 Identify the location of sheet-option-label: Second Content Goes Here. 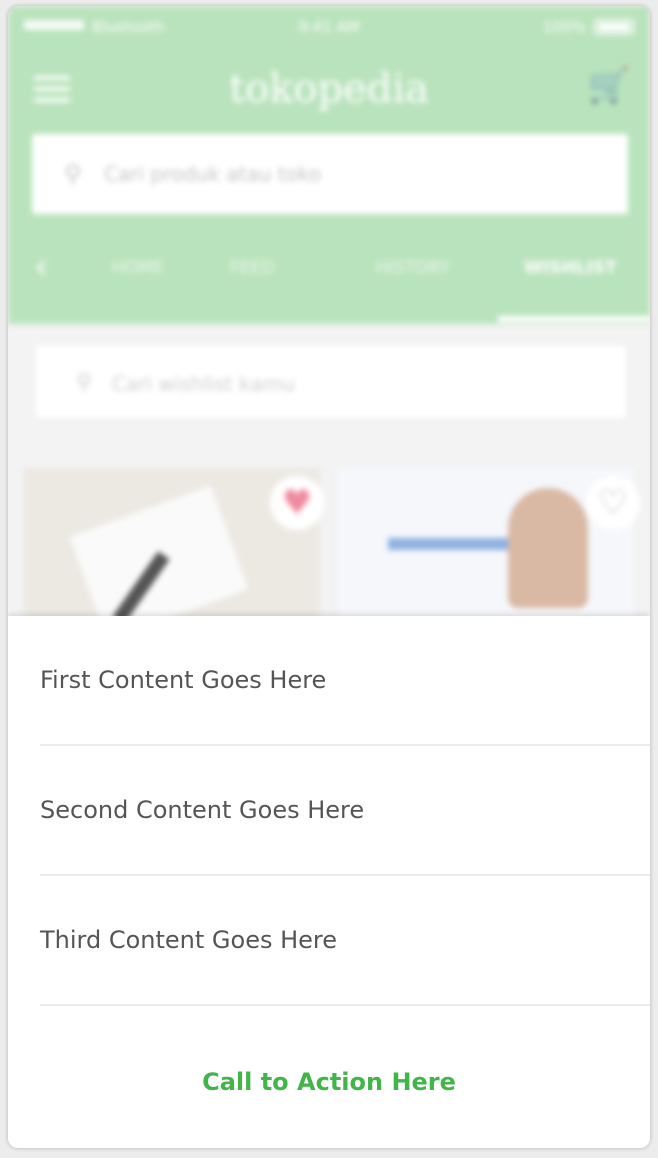
(202, 810).